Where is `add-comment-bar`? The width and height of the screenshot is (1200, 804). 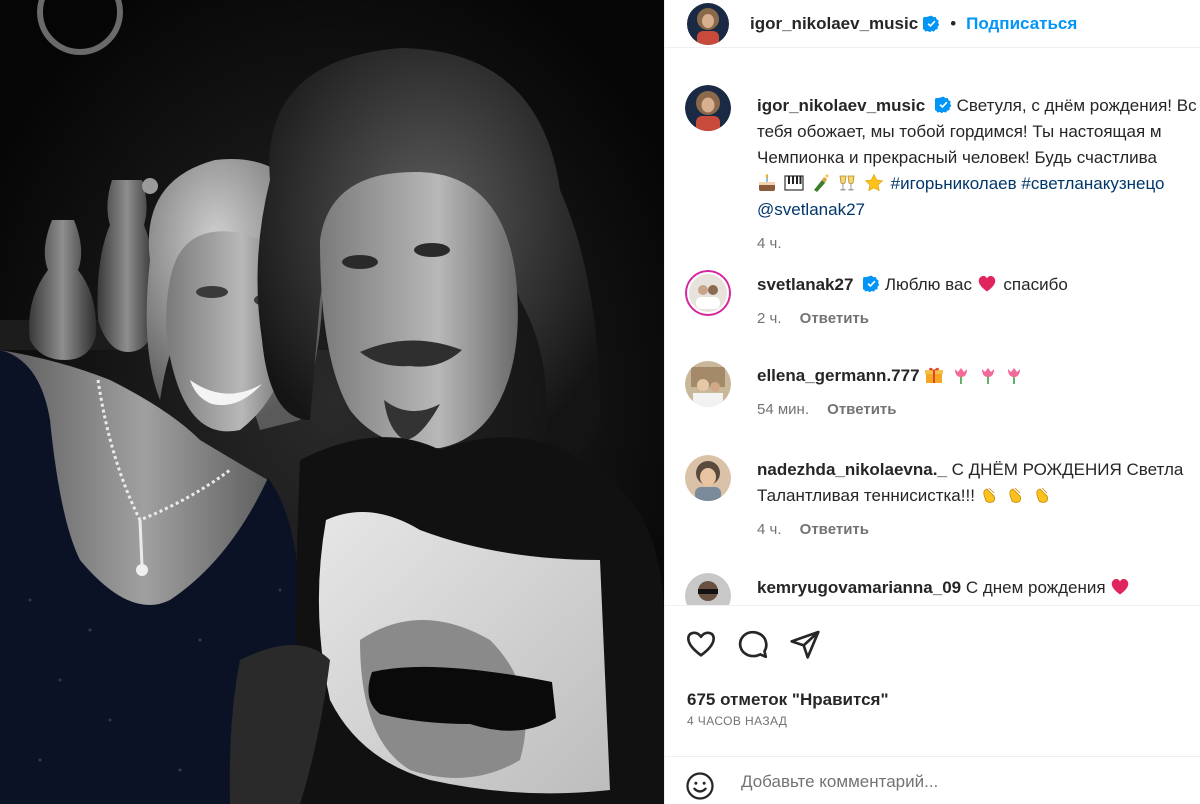 add-comment-bar is located at coordinates (932, 780).